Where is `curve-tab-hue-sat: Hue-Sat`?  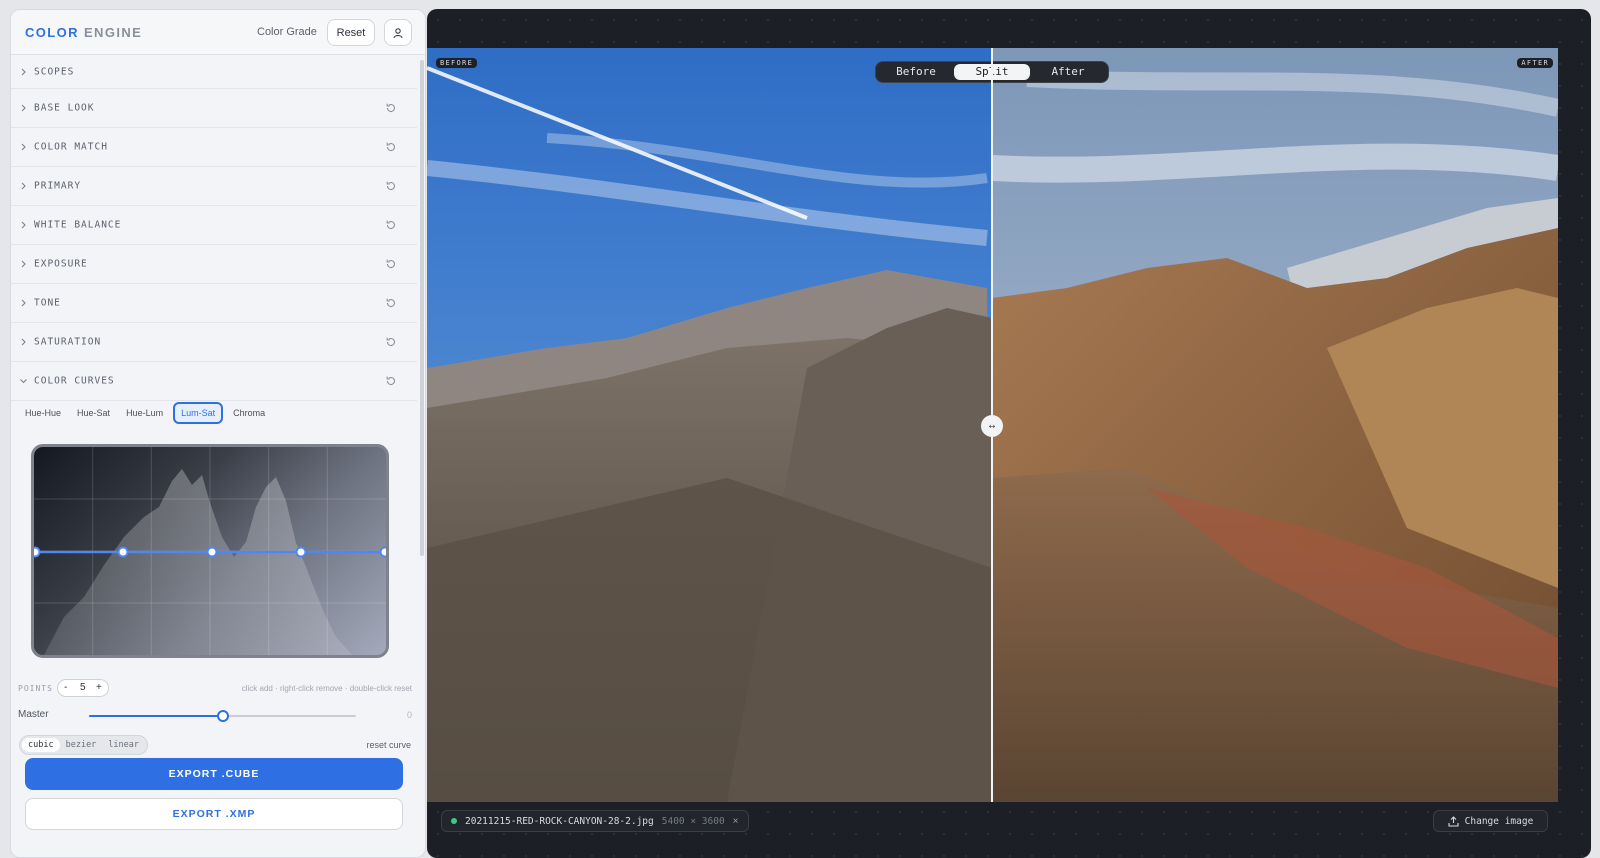
curve-tab-hue-sat: Hue-Sat is located at coordinates (93, 413).